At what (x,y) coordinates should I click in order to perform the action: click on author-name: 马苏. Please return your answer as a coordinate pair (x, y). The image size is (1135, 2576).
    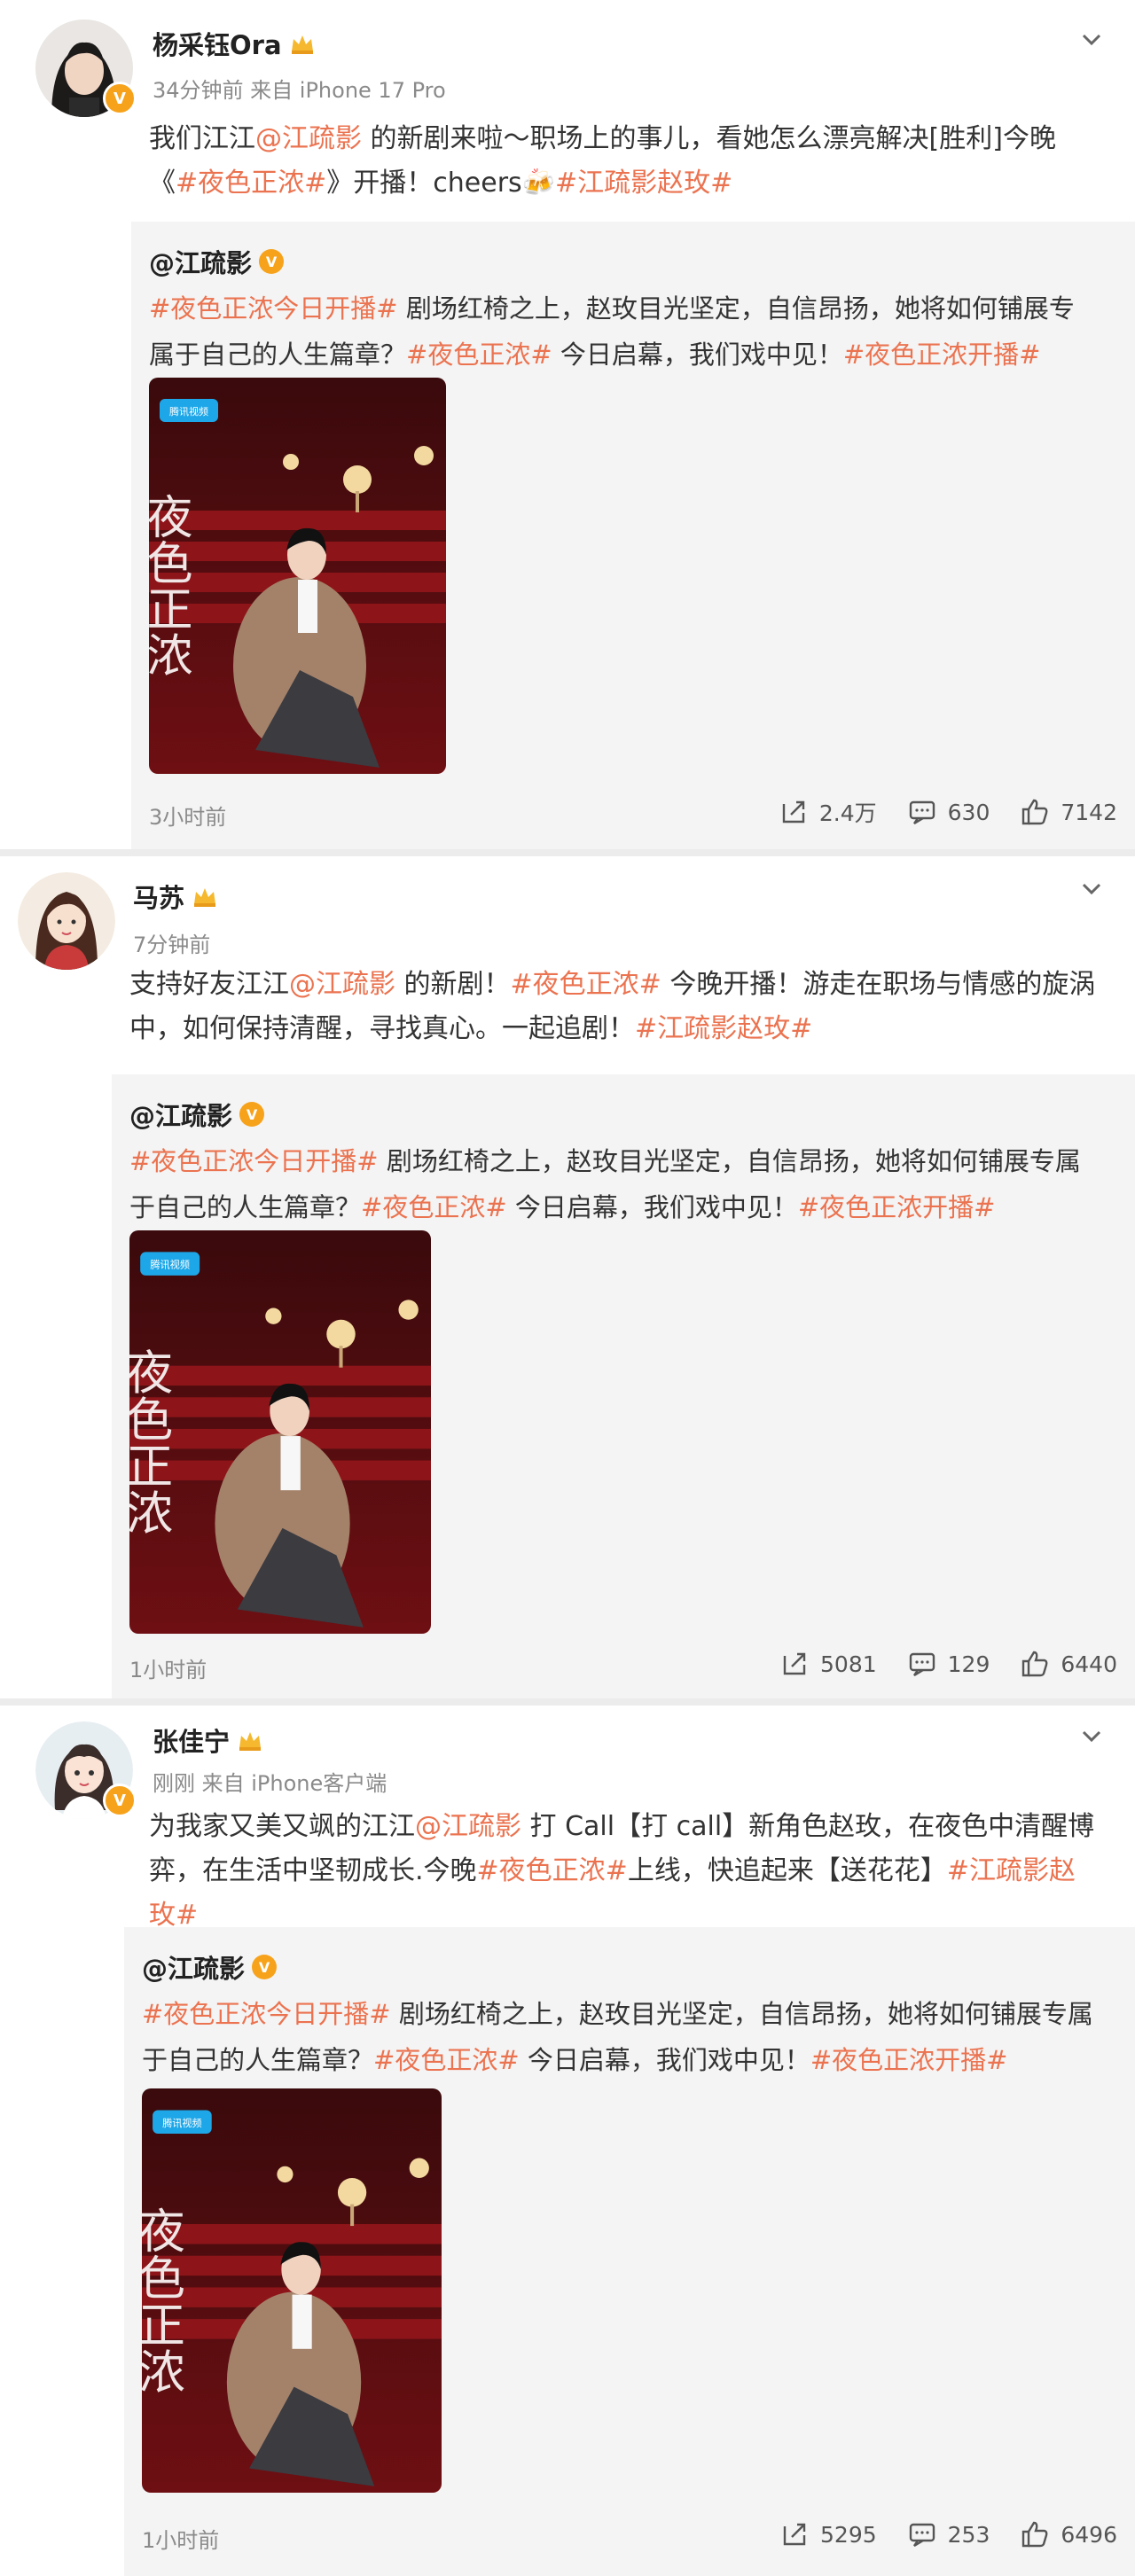
    Looking at the image, I should click on (176, 896).